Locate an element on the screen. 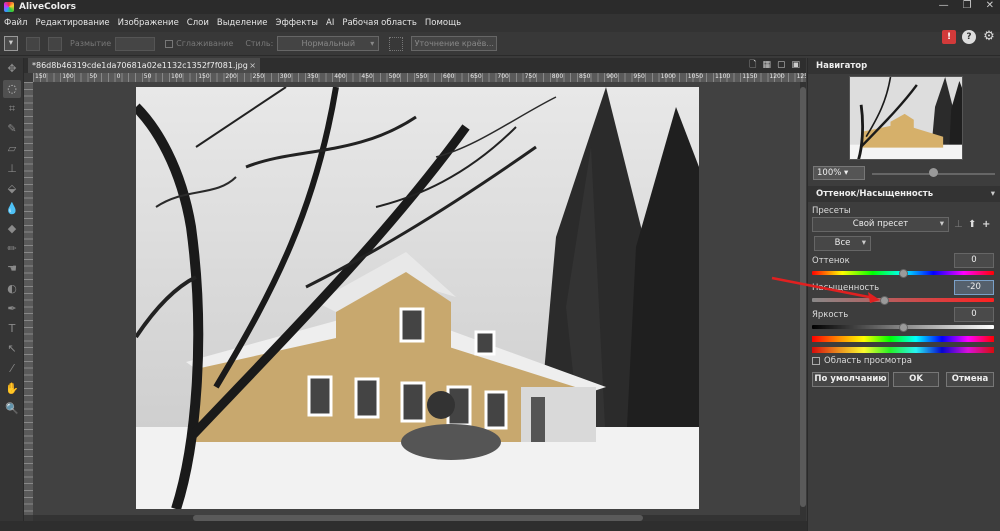  default-button: По умолчанию is located at coordinates (850, 379).